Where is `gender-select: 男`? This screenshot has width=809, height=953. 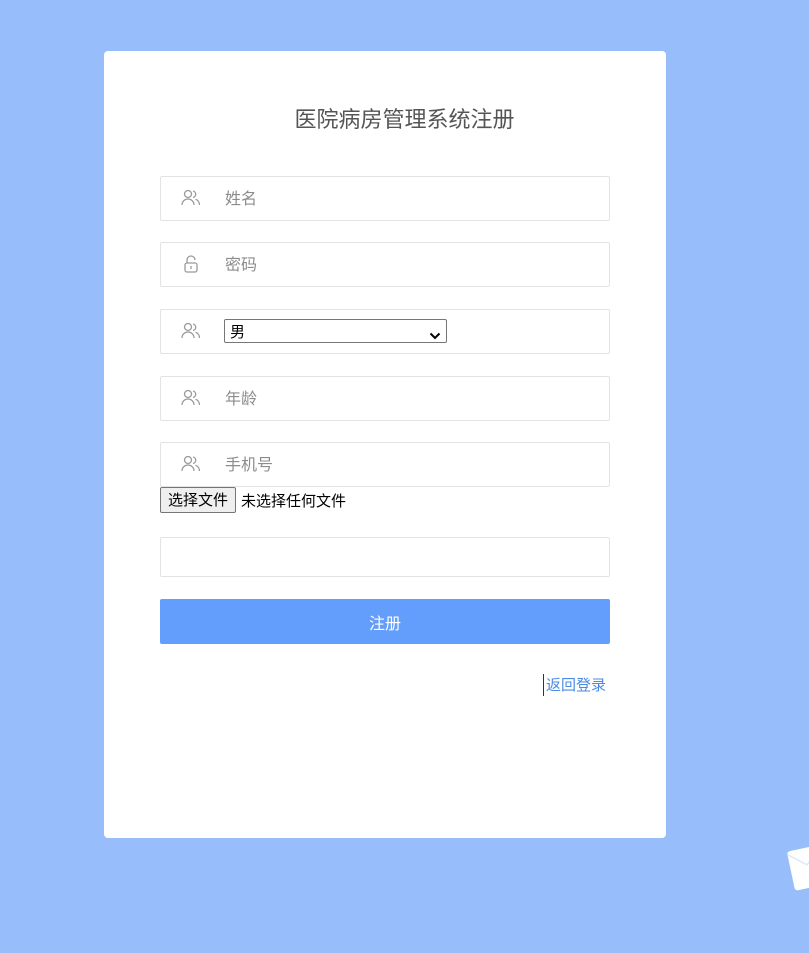 gender-select: 男 is located at coordinates (335, 331).